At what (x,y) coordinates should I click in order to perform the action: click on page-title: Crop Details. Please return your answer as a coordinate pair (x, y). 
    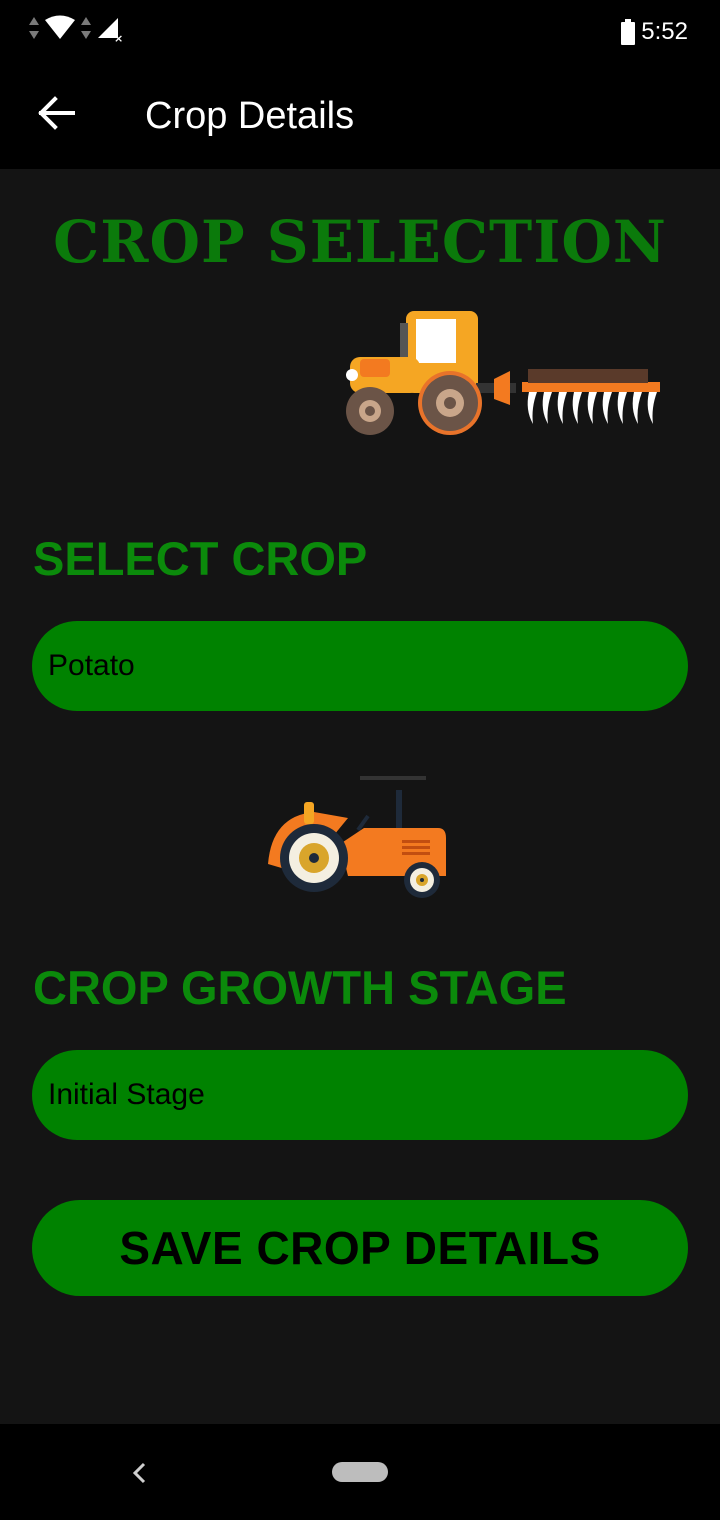
    Looking at the image, I should click on (250, 116).